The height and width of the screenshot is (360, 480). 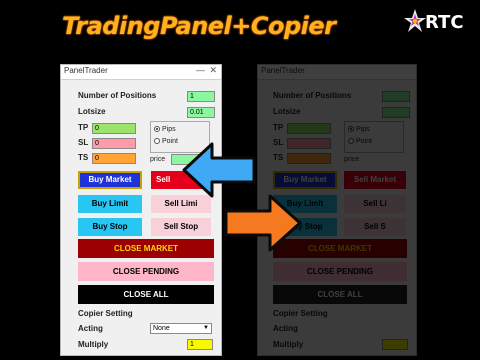 I want to click on ghost-sl-label: SL, so click(x=278, y=142).